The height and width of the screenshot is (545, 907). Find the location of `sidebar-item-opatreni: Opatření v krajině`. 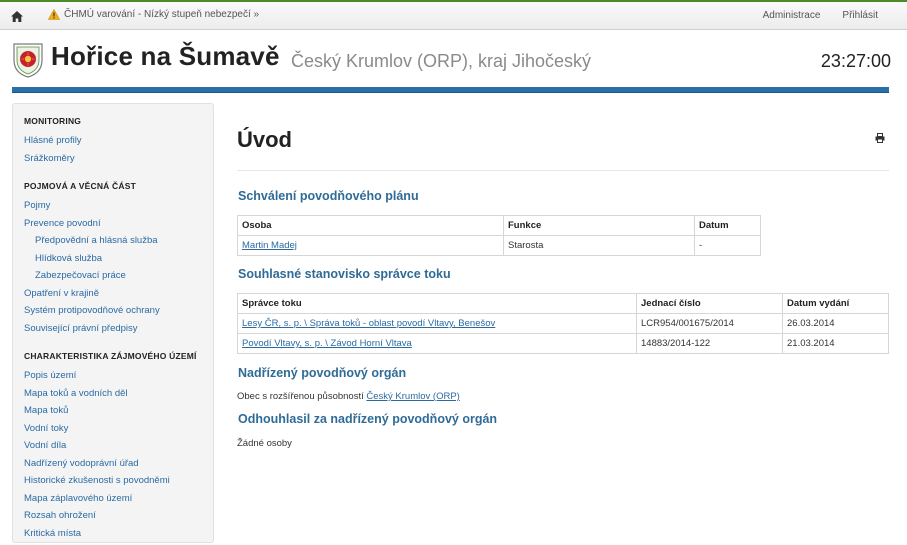

sidebar-item-opatreni: Opatření v krajině is located at coordinates (118, 297).